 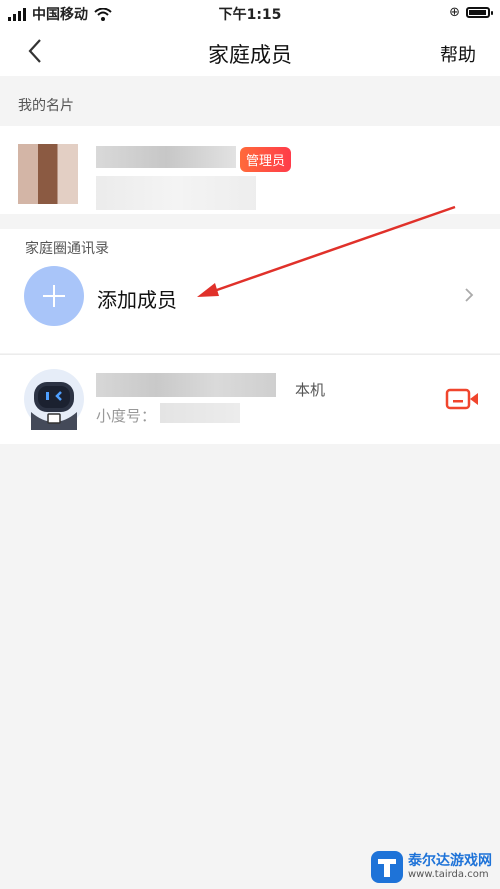 What do you see at coordinates (54, 296) in the screenshot?
I see `add-member-icon` at bounding box center [54, 296].